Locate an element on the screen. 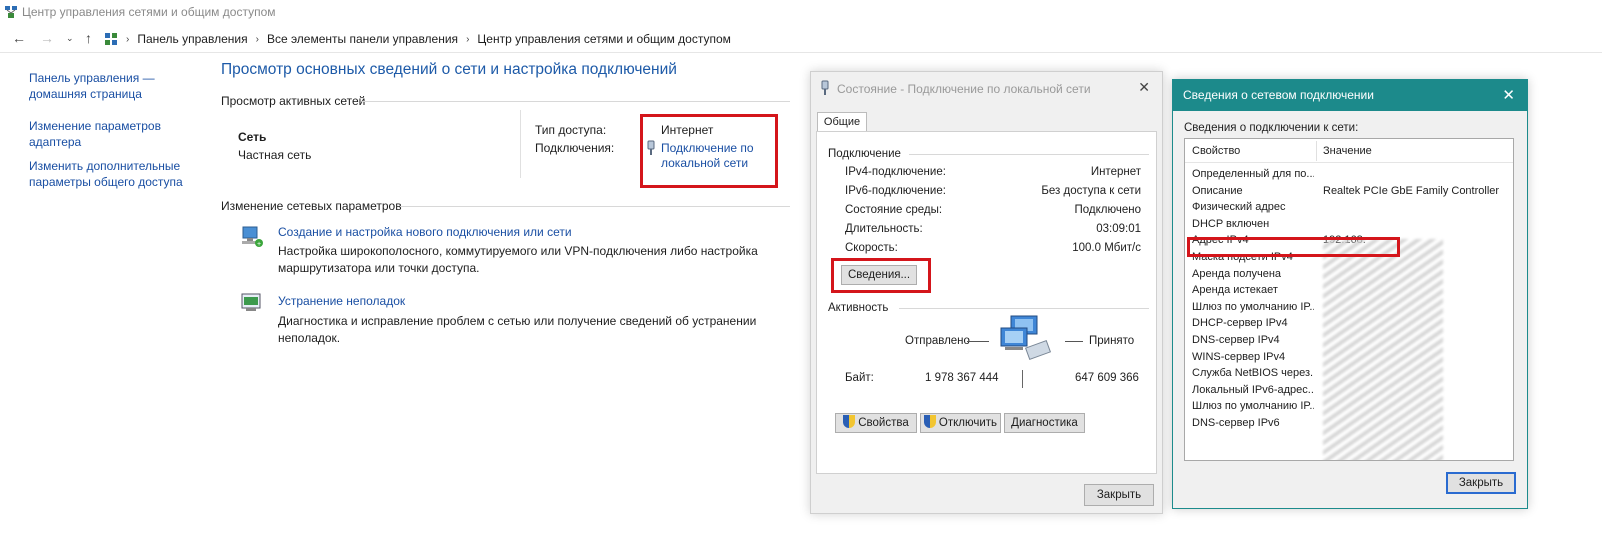  connection-heading: Подключение is located at coordinates (864, 154).